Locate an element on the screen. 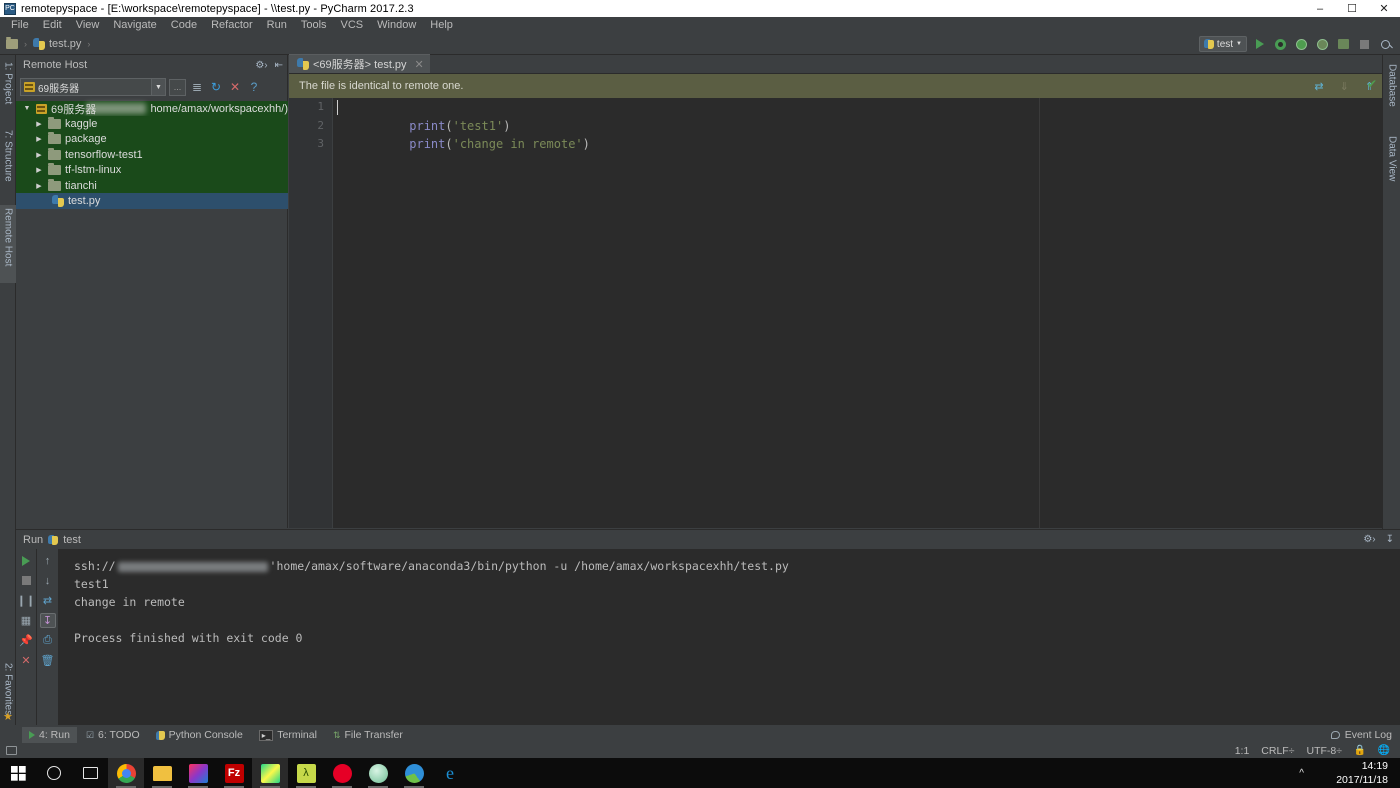  hide-panel-icon: ⇤ is located at coordinates (279, 65).